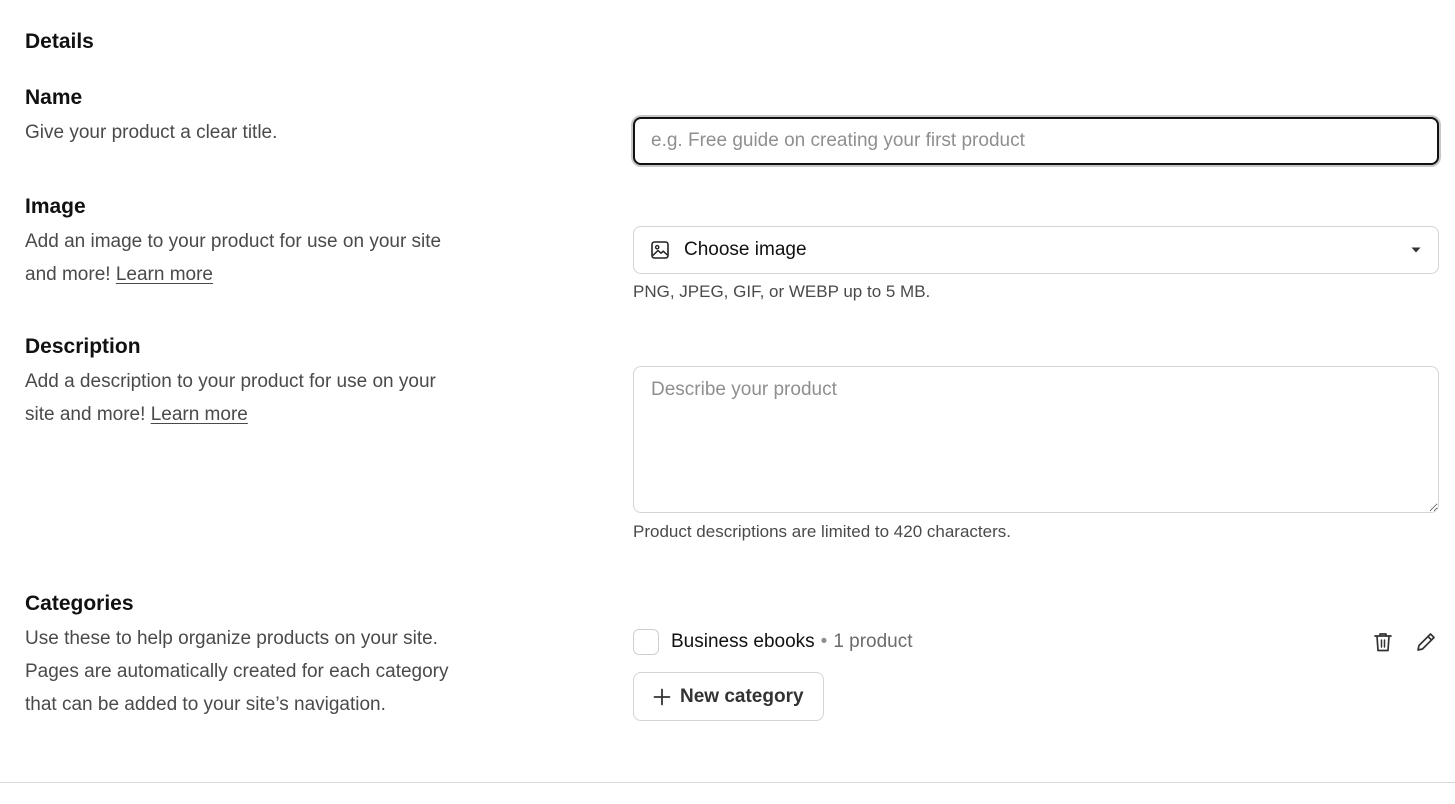 The width and height of the screenshot is (1455, 804). I want to click on name-help: Give your product a clear title., so click(151, 132).